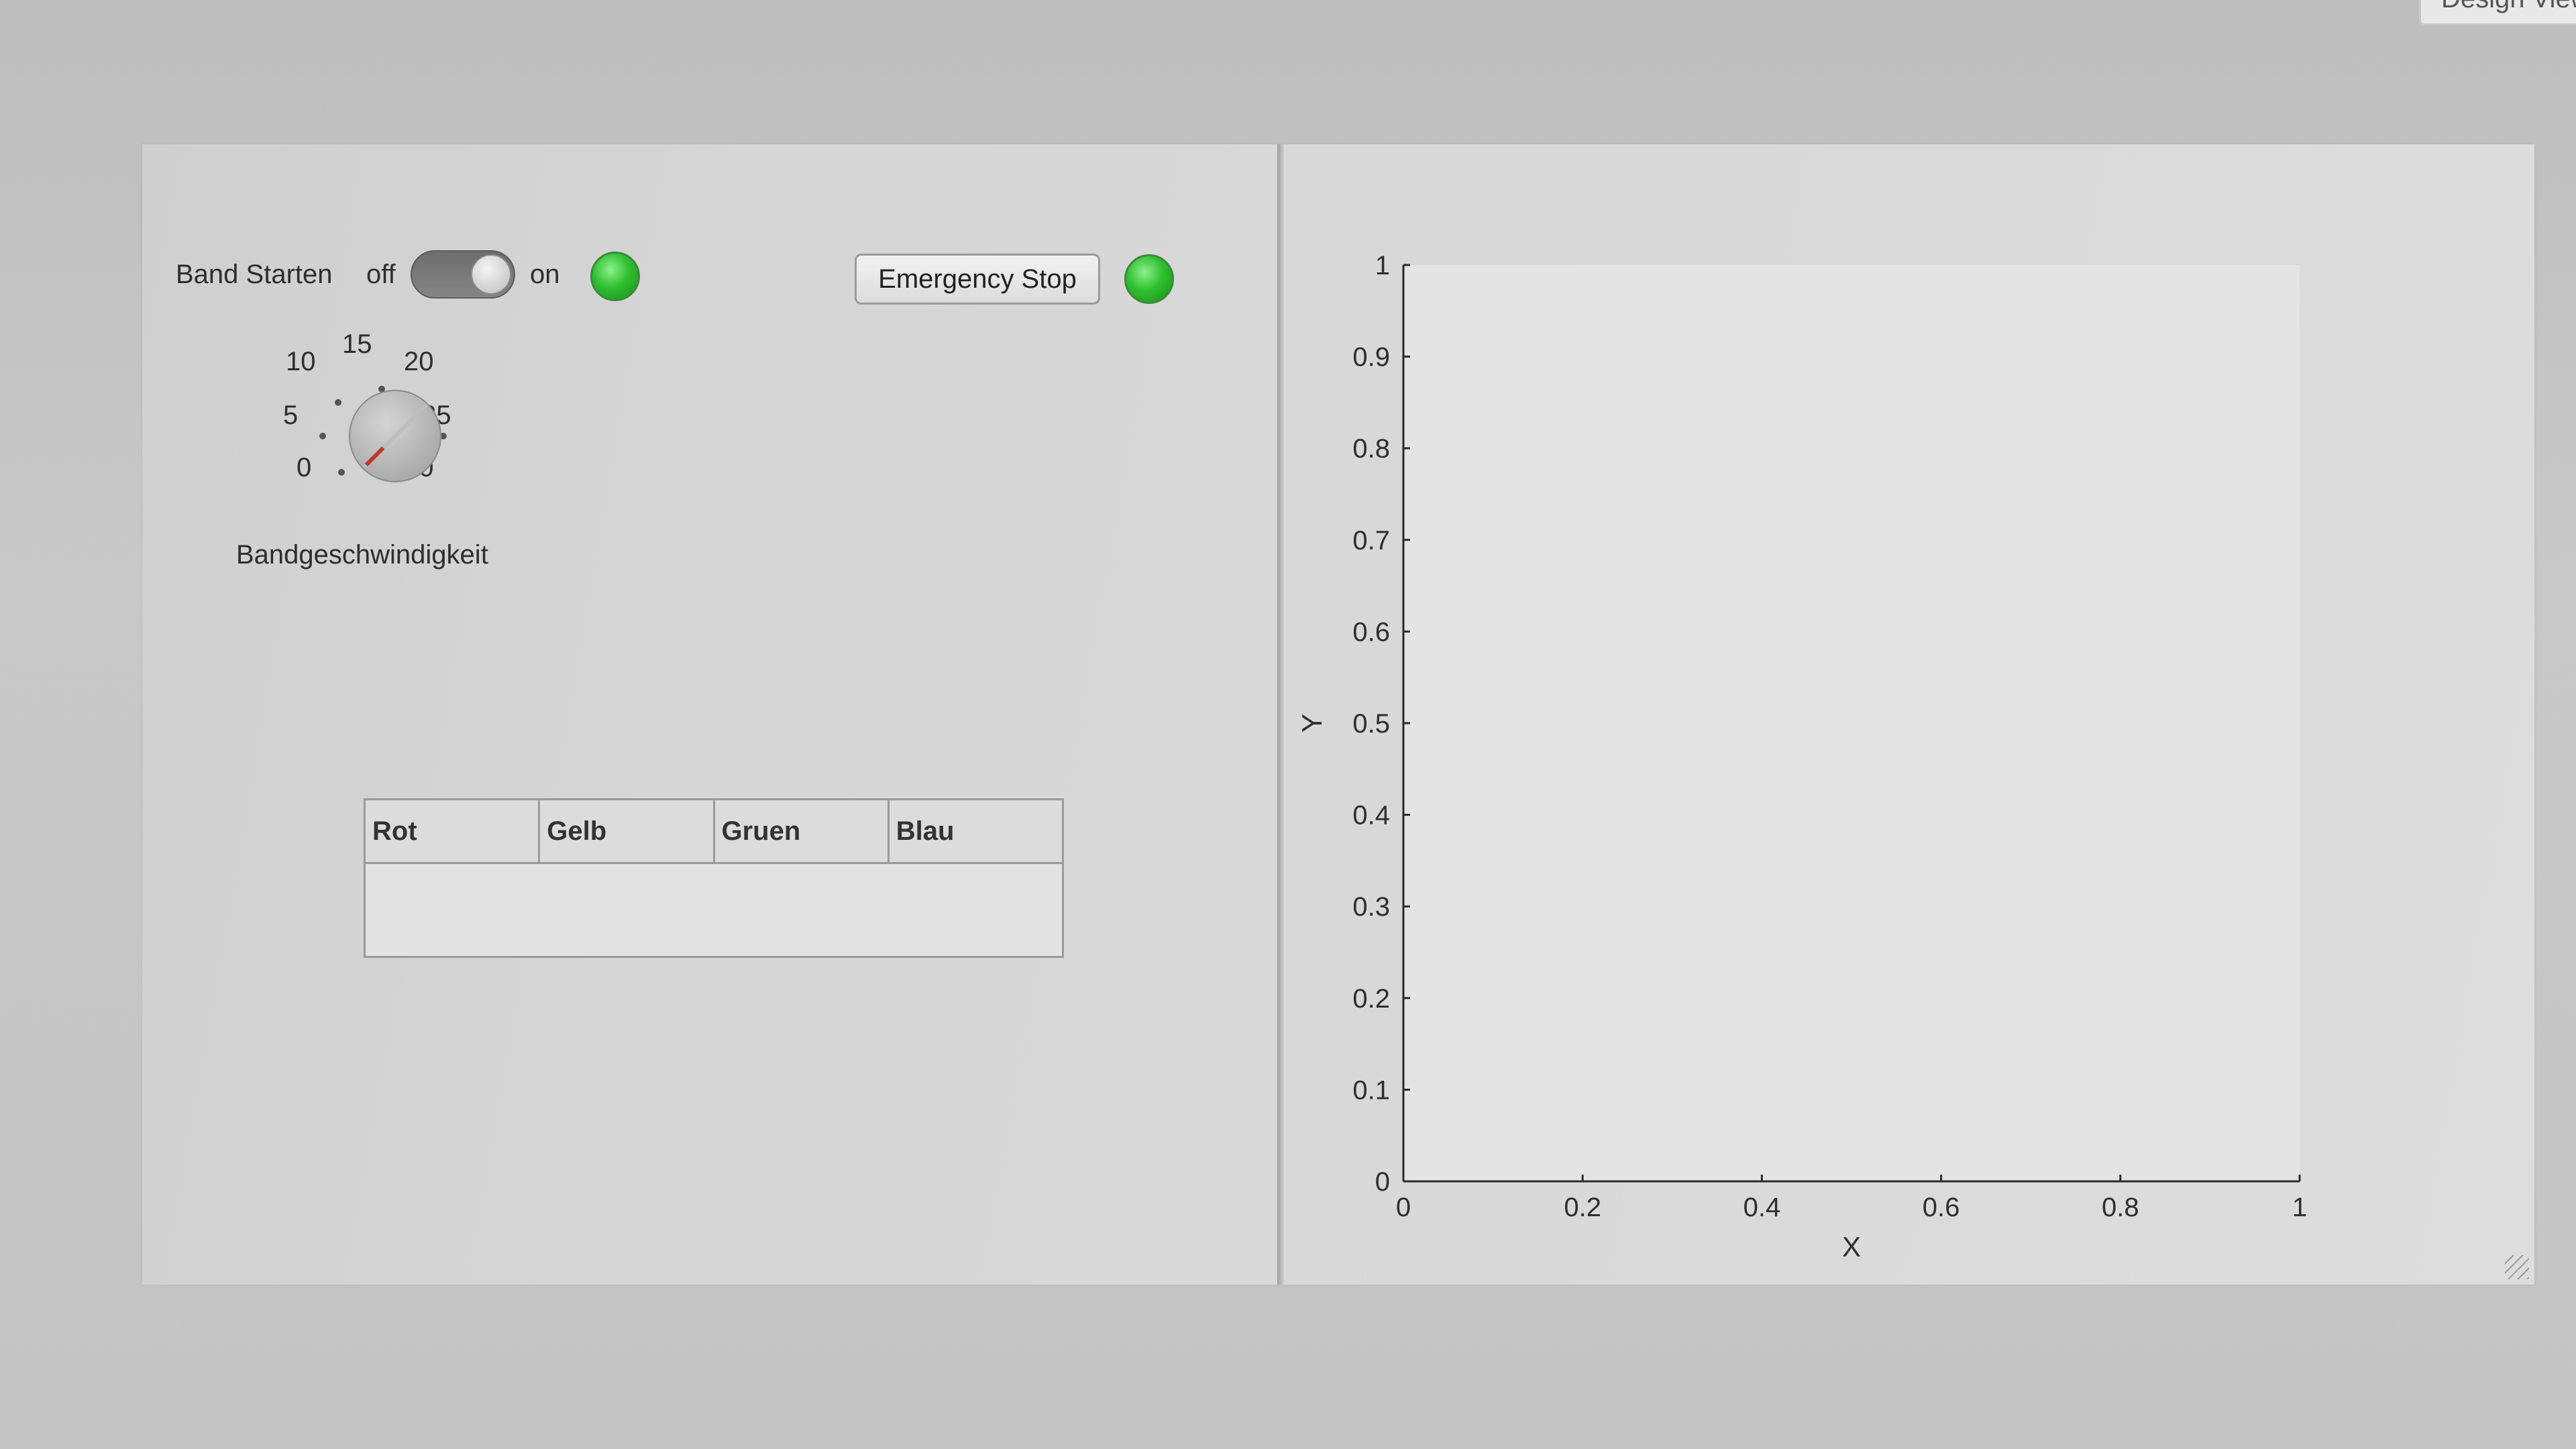 The image size is (2576, 1449). Describe the element at coordinates (1403, 1207) in the screenshot. I see `x-tick-label: 0` at that location.